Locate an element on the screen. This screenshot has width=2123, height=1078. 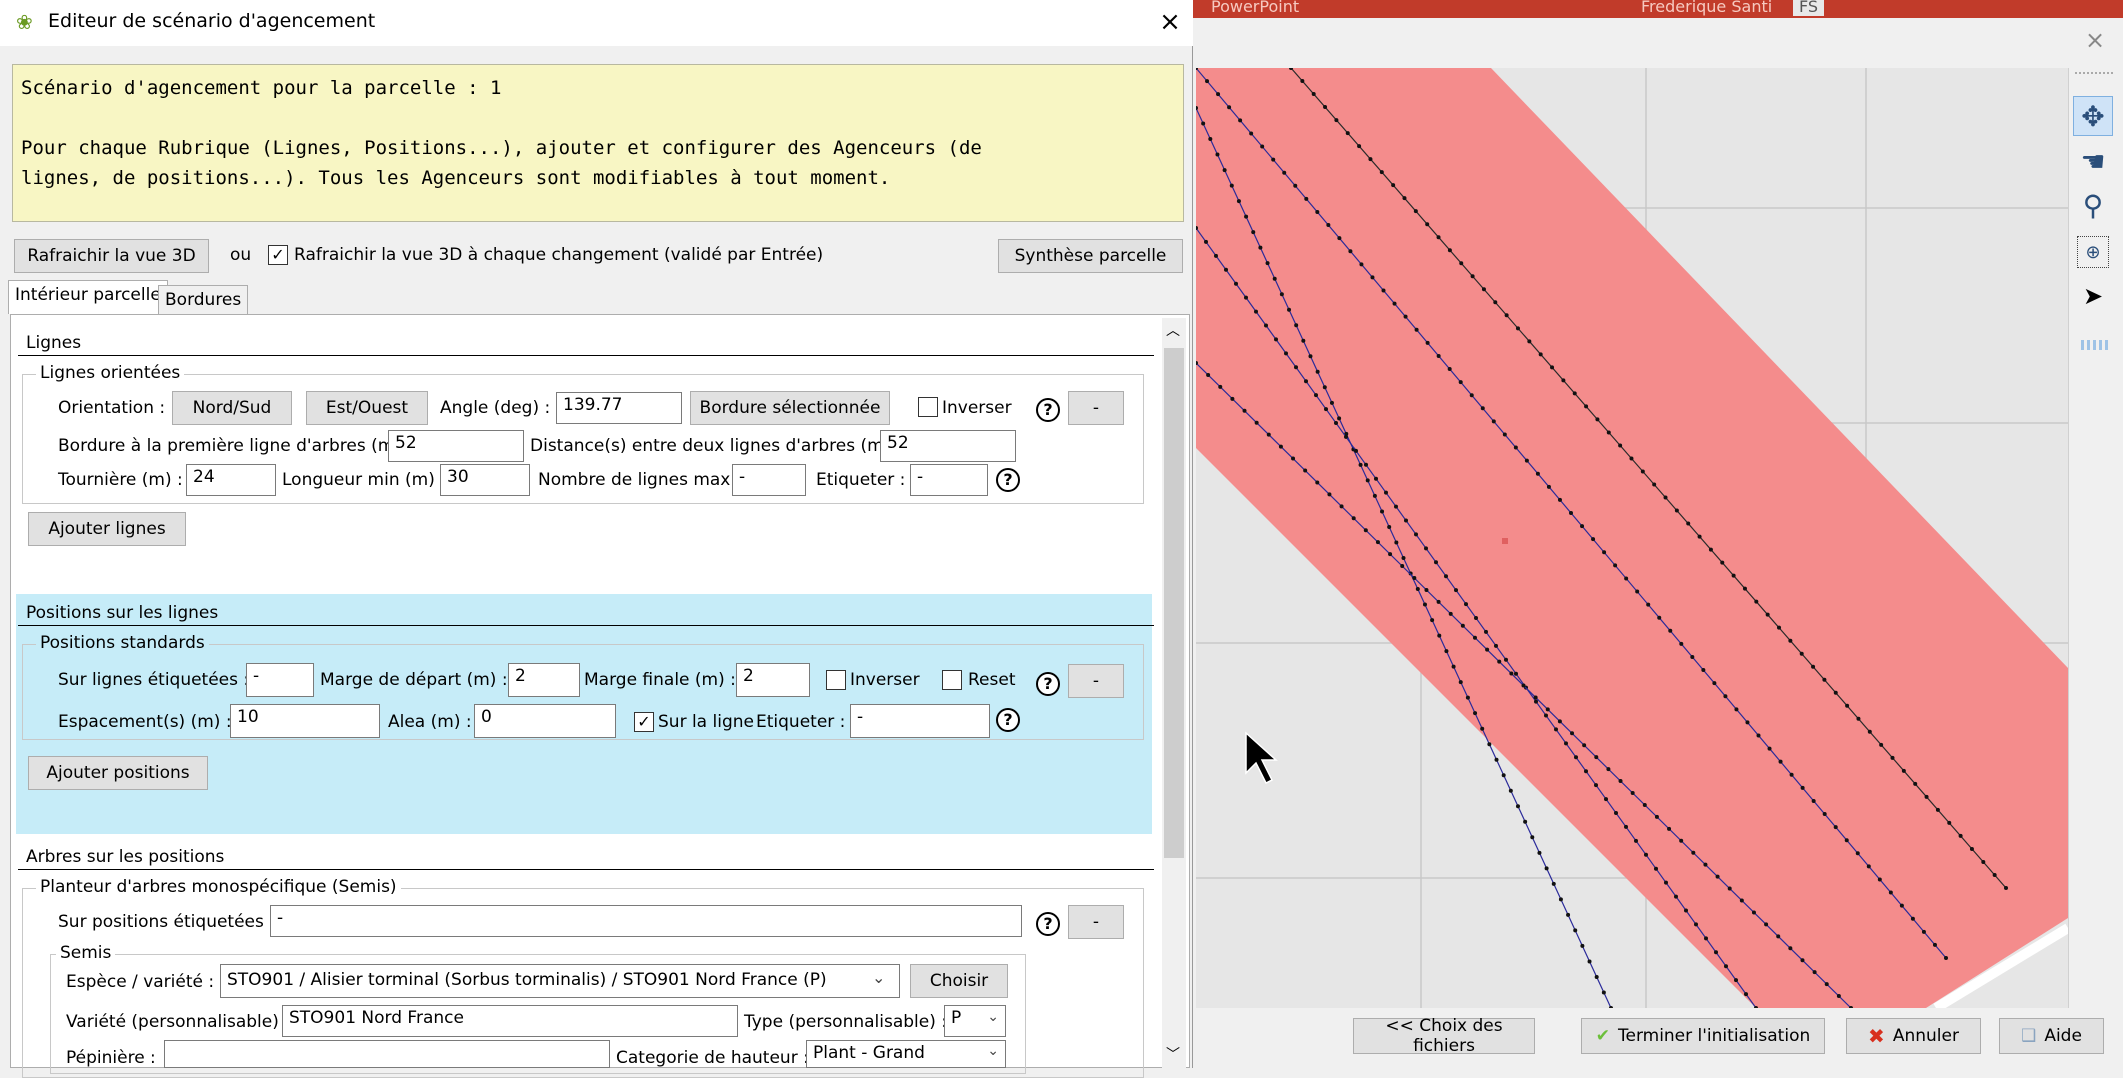
angle-input: 139.77 is located at coordinates (619, 408).